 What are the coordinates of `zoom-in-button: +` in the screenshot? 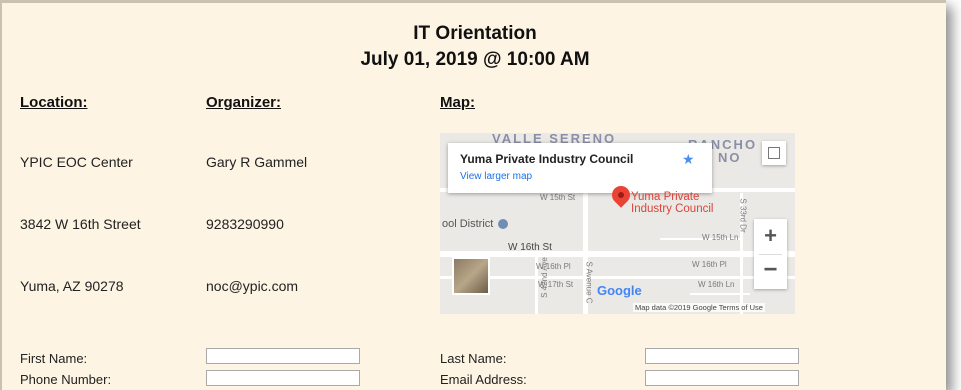 It's located at (770, 236).